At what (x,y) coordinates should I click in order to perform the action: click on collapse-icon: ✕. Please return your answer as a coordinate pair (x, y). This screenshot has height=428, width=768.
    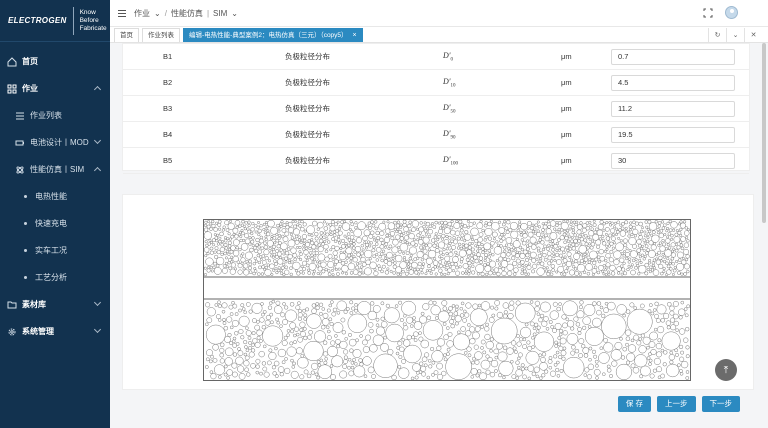
    Looking at the image, I should click on (753, 35).